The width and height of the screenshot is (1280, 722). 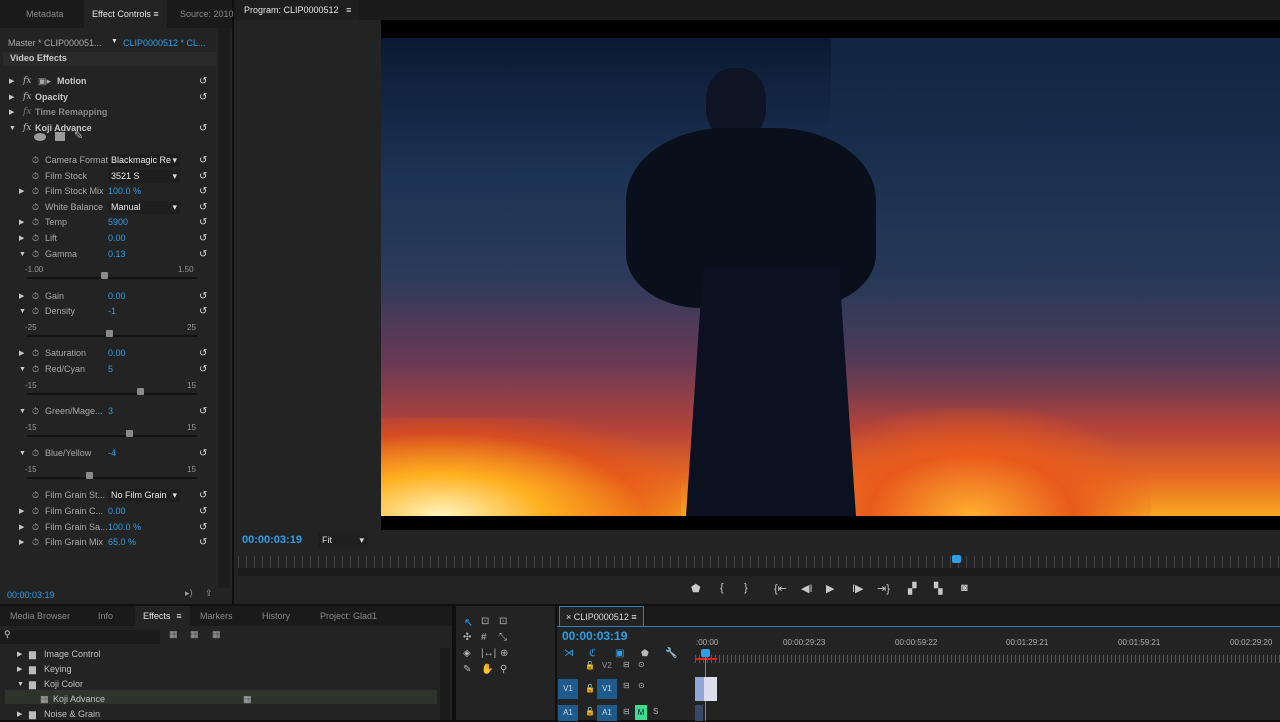 What do you see at coordinates (207, 14) in the screenshot?
I see `tab-source: Source: 2010` at bounding box center [207, 14].